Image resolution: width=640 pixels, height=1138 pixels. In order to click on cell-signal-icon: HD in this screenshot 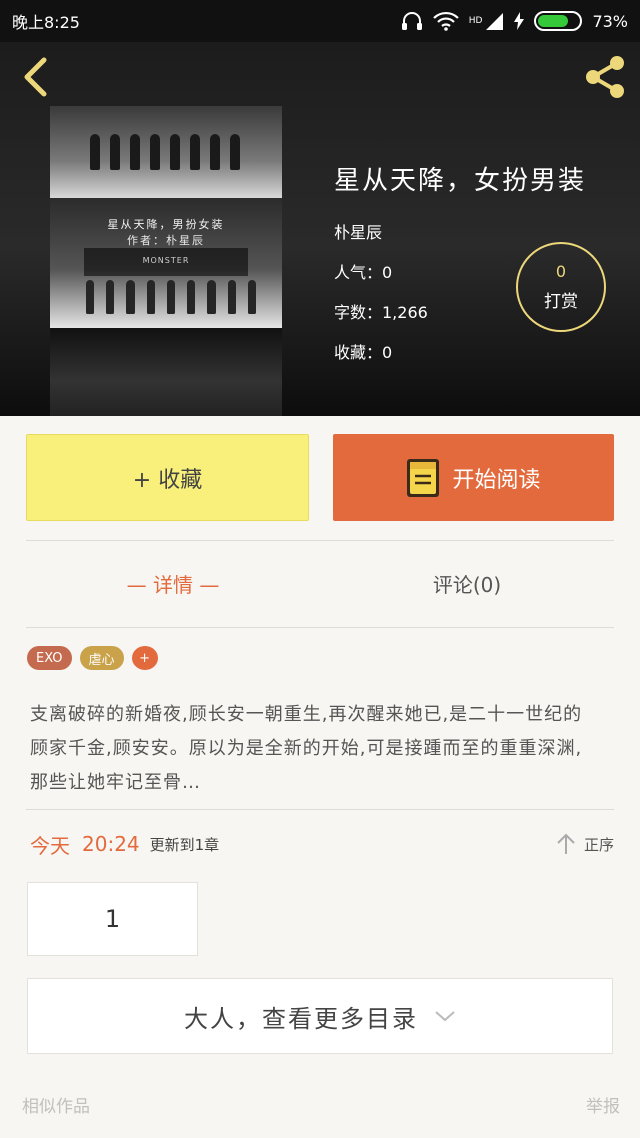, I will do `click(487, 21)`.